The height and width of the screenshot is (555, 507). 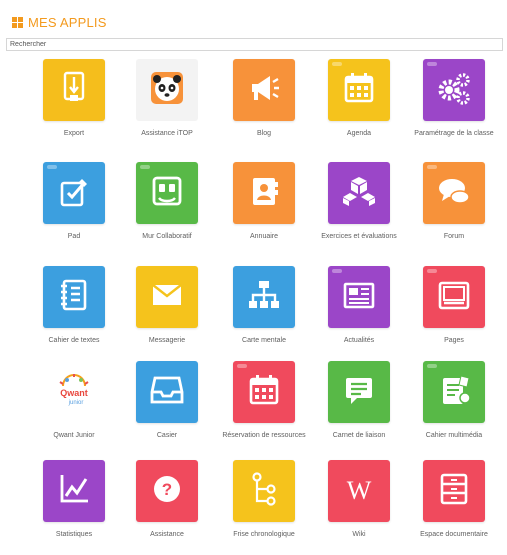 I want to click on app-timeline: Frise chronologique, so click(x=264, y=500).